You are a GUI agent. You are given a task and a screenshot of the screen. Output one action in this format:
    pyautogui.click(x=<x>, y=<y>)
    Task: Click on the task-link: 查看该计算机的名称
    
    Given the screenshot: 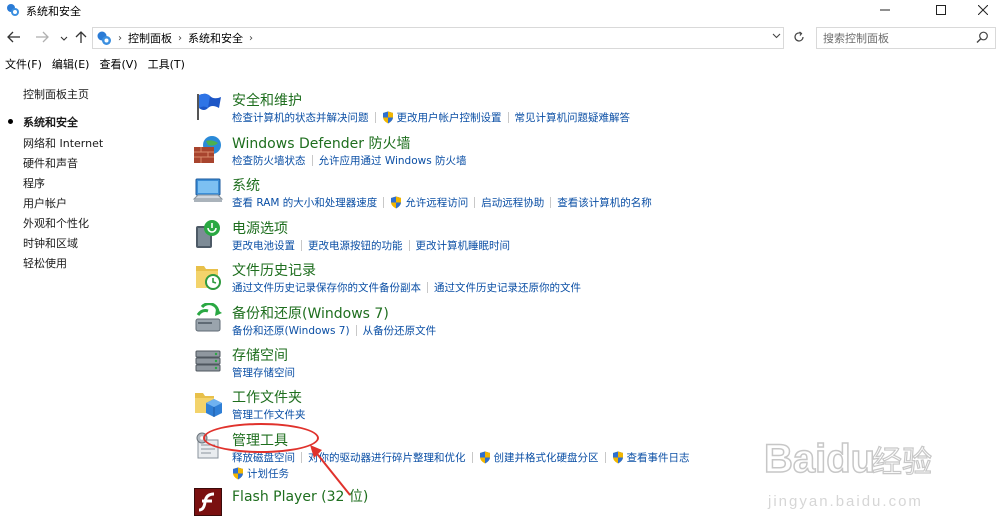 What is the action you would take?
    pyautogui.click(x=604, y=202)
    